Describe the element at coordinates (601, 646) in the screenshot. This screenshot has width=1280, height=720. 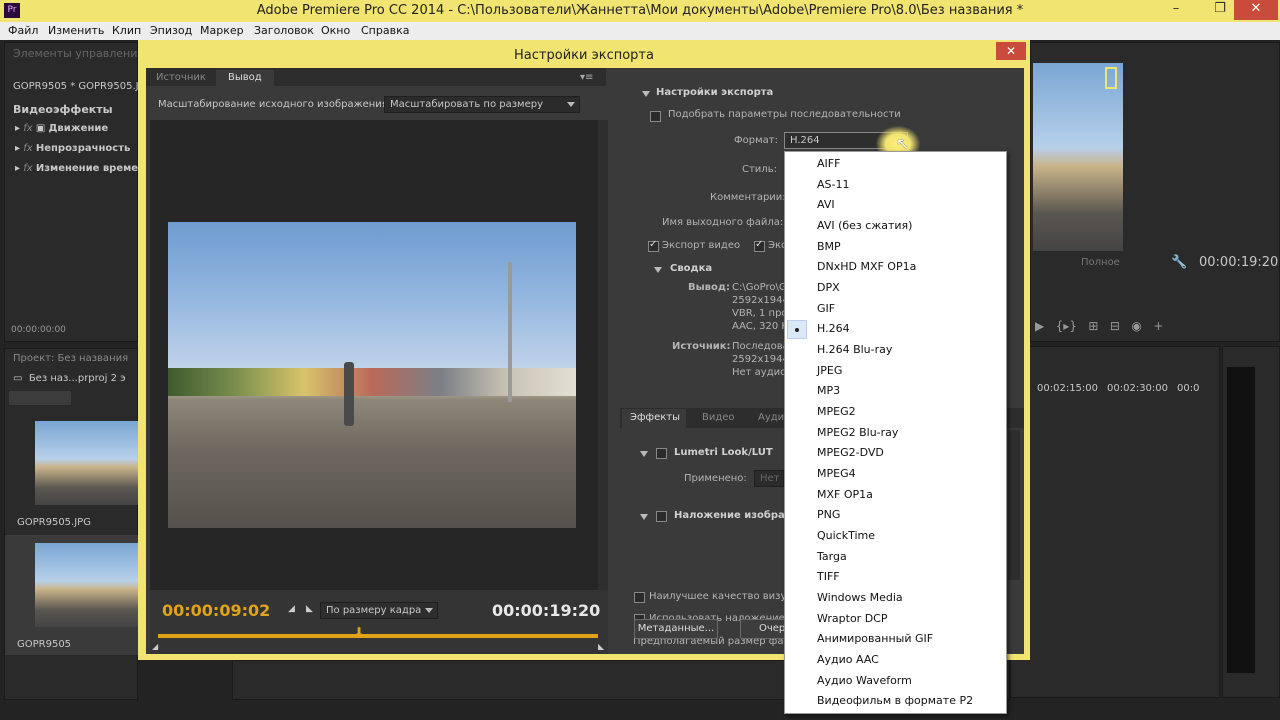
I see `out-point-icon: ◣` at that location.